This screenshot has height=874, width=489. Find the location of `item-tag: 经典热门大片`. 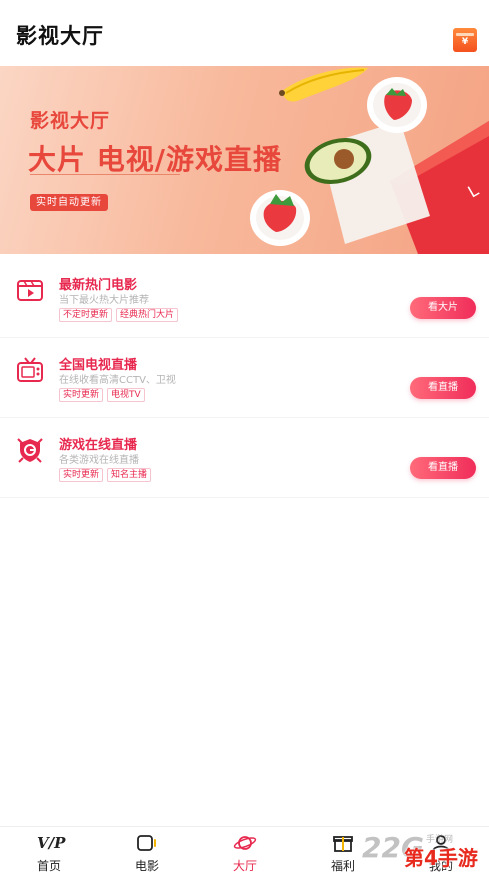

item-tag: 经典热门大片 is located at coordinates (147, 315).